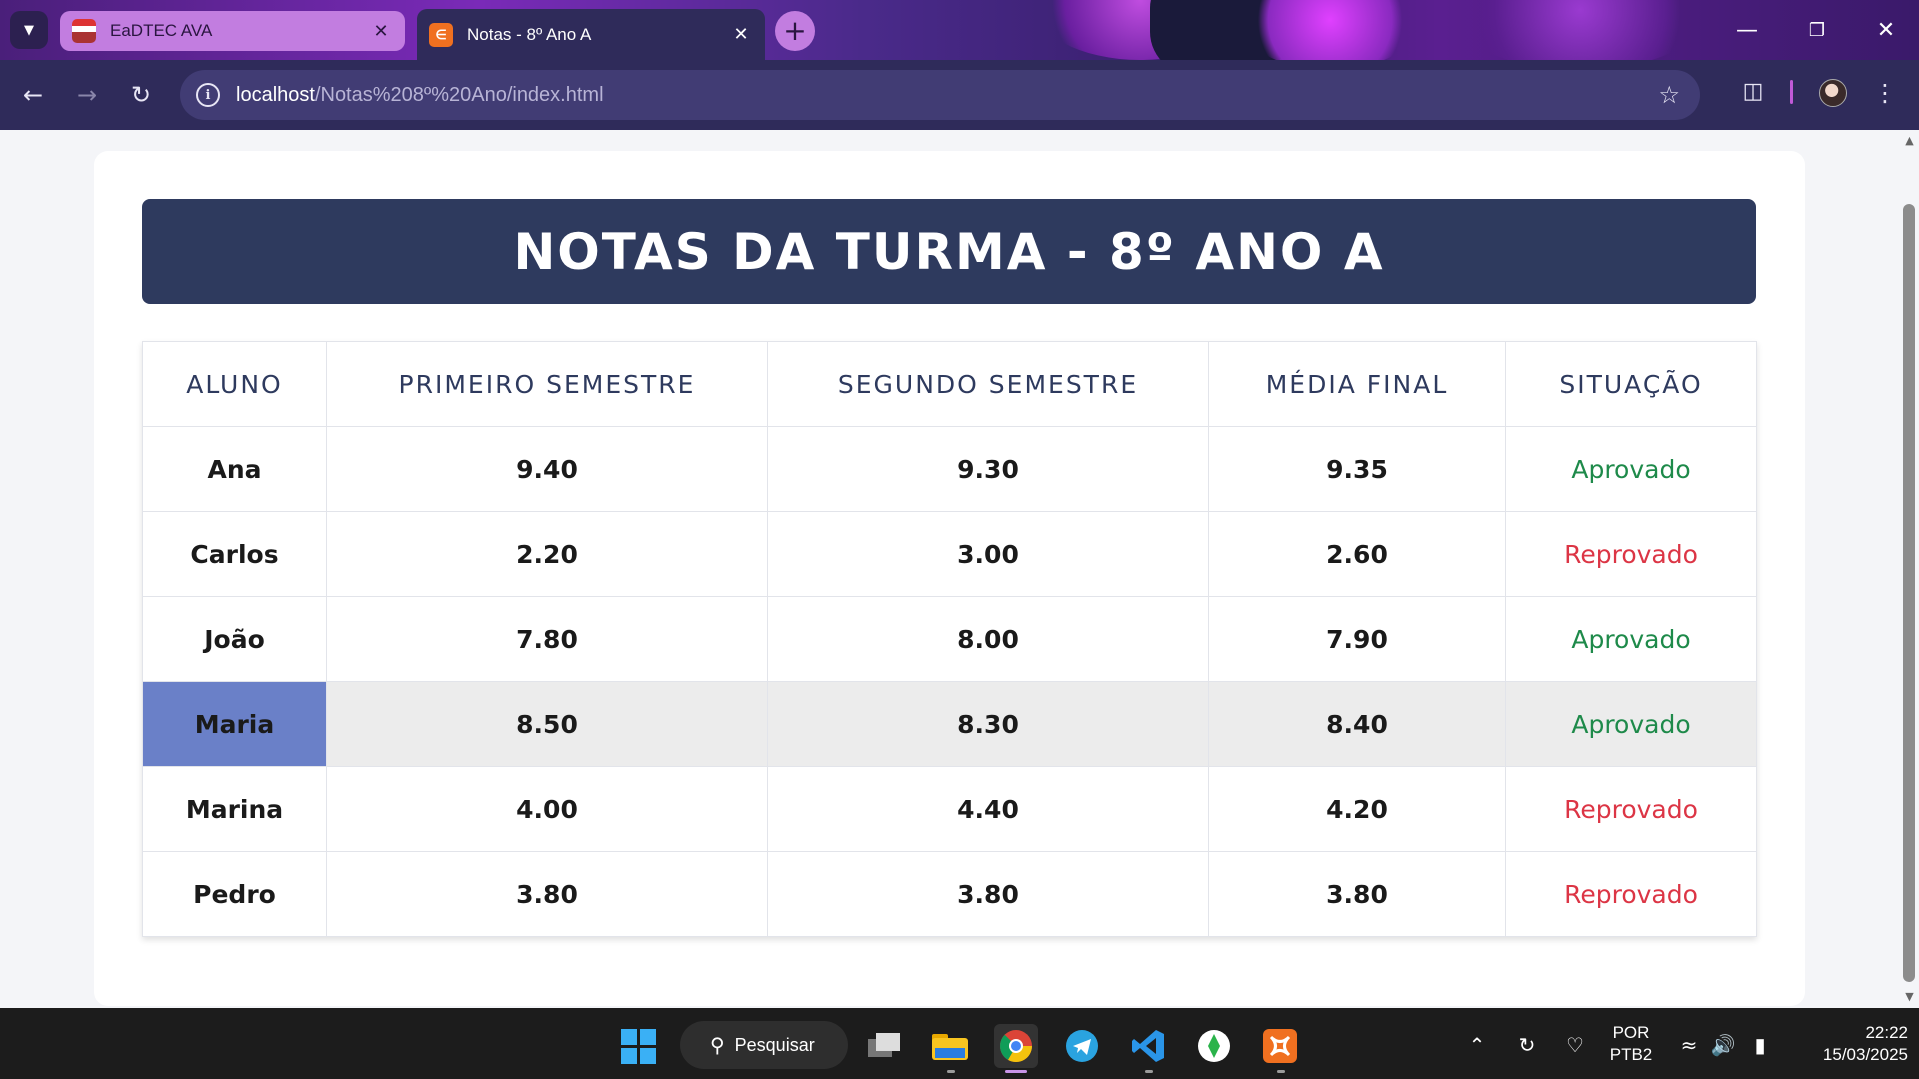 Image resolution: width=1919 pixels, height=1079 pixels. I want to click on task-view-button, so click(884, 1046).